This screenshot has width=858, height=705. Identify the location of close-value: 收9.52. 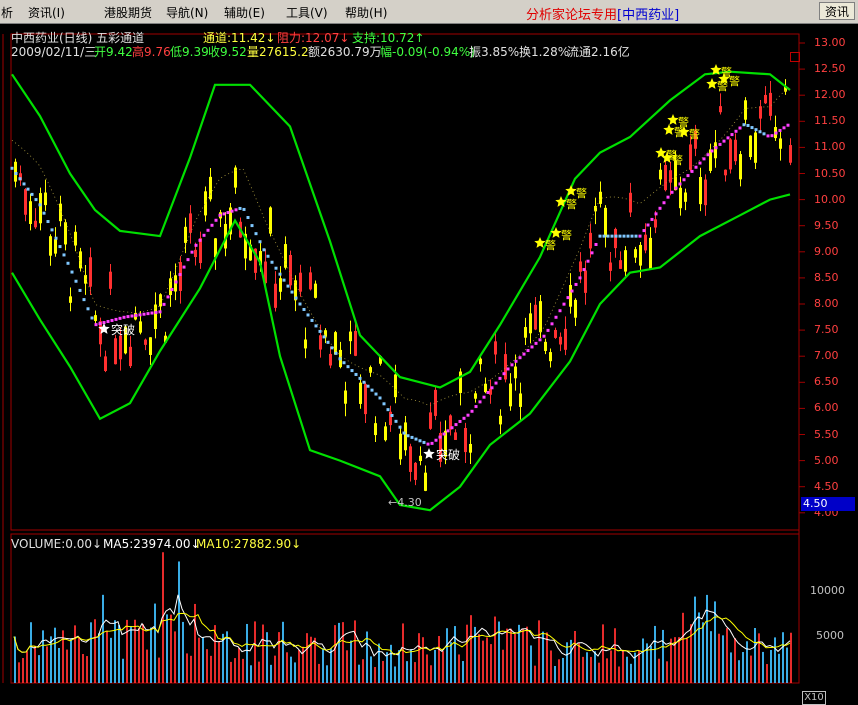
(227, 52).